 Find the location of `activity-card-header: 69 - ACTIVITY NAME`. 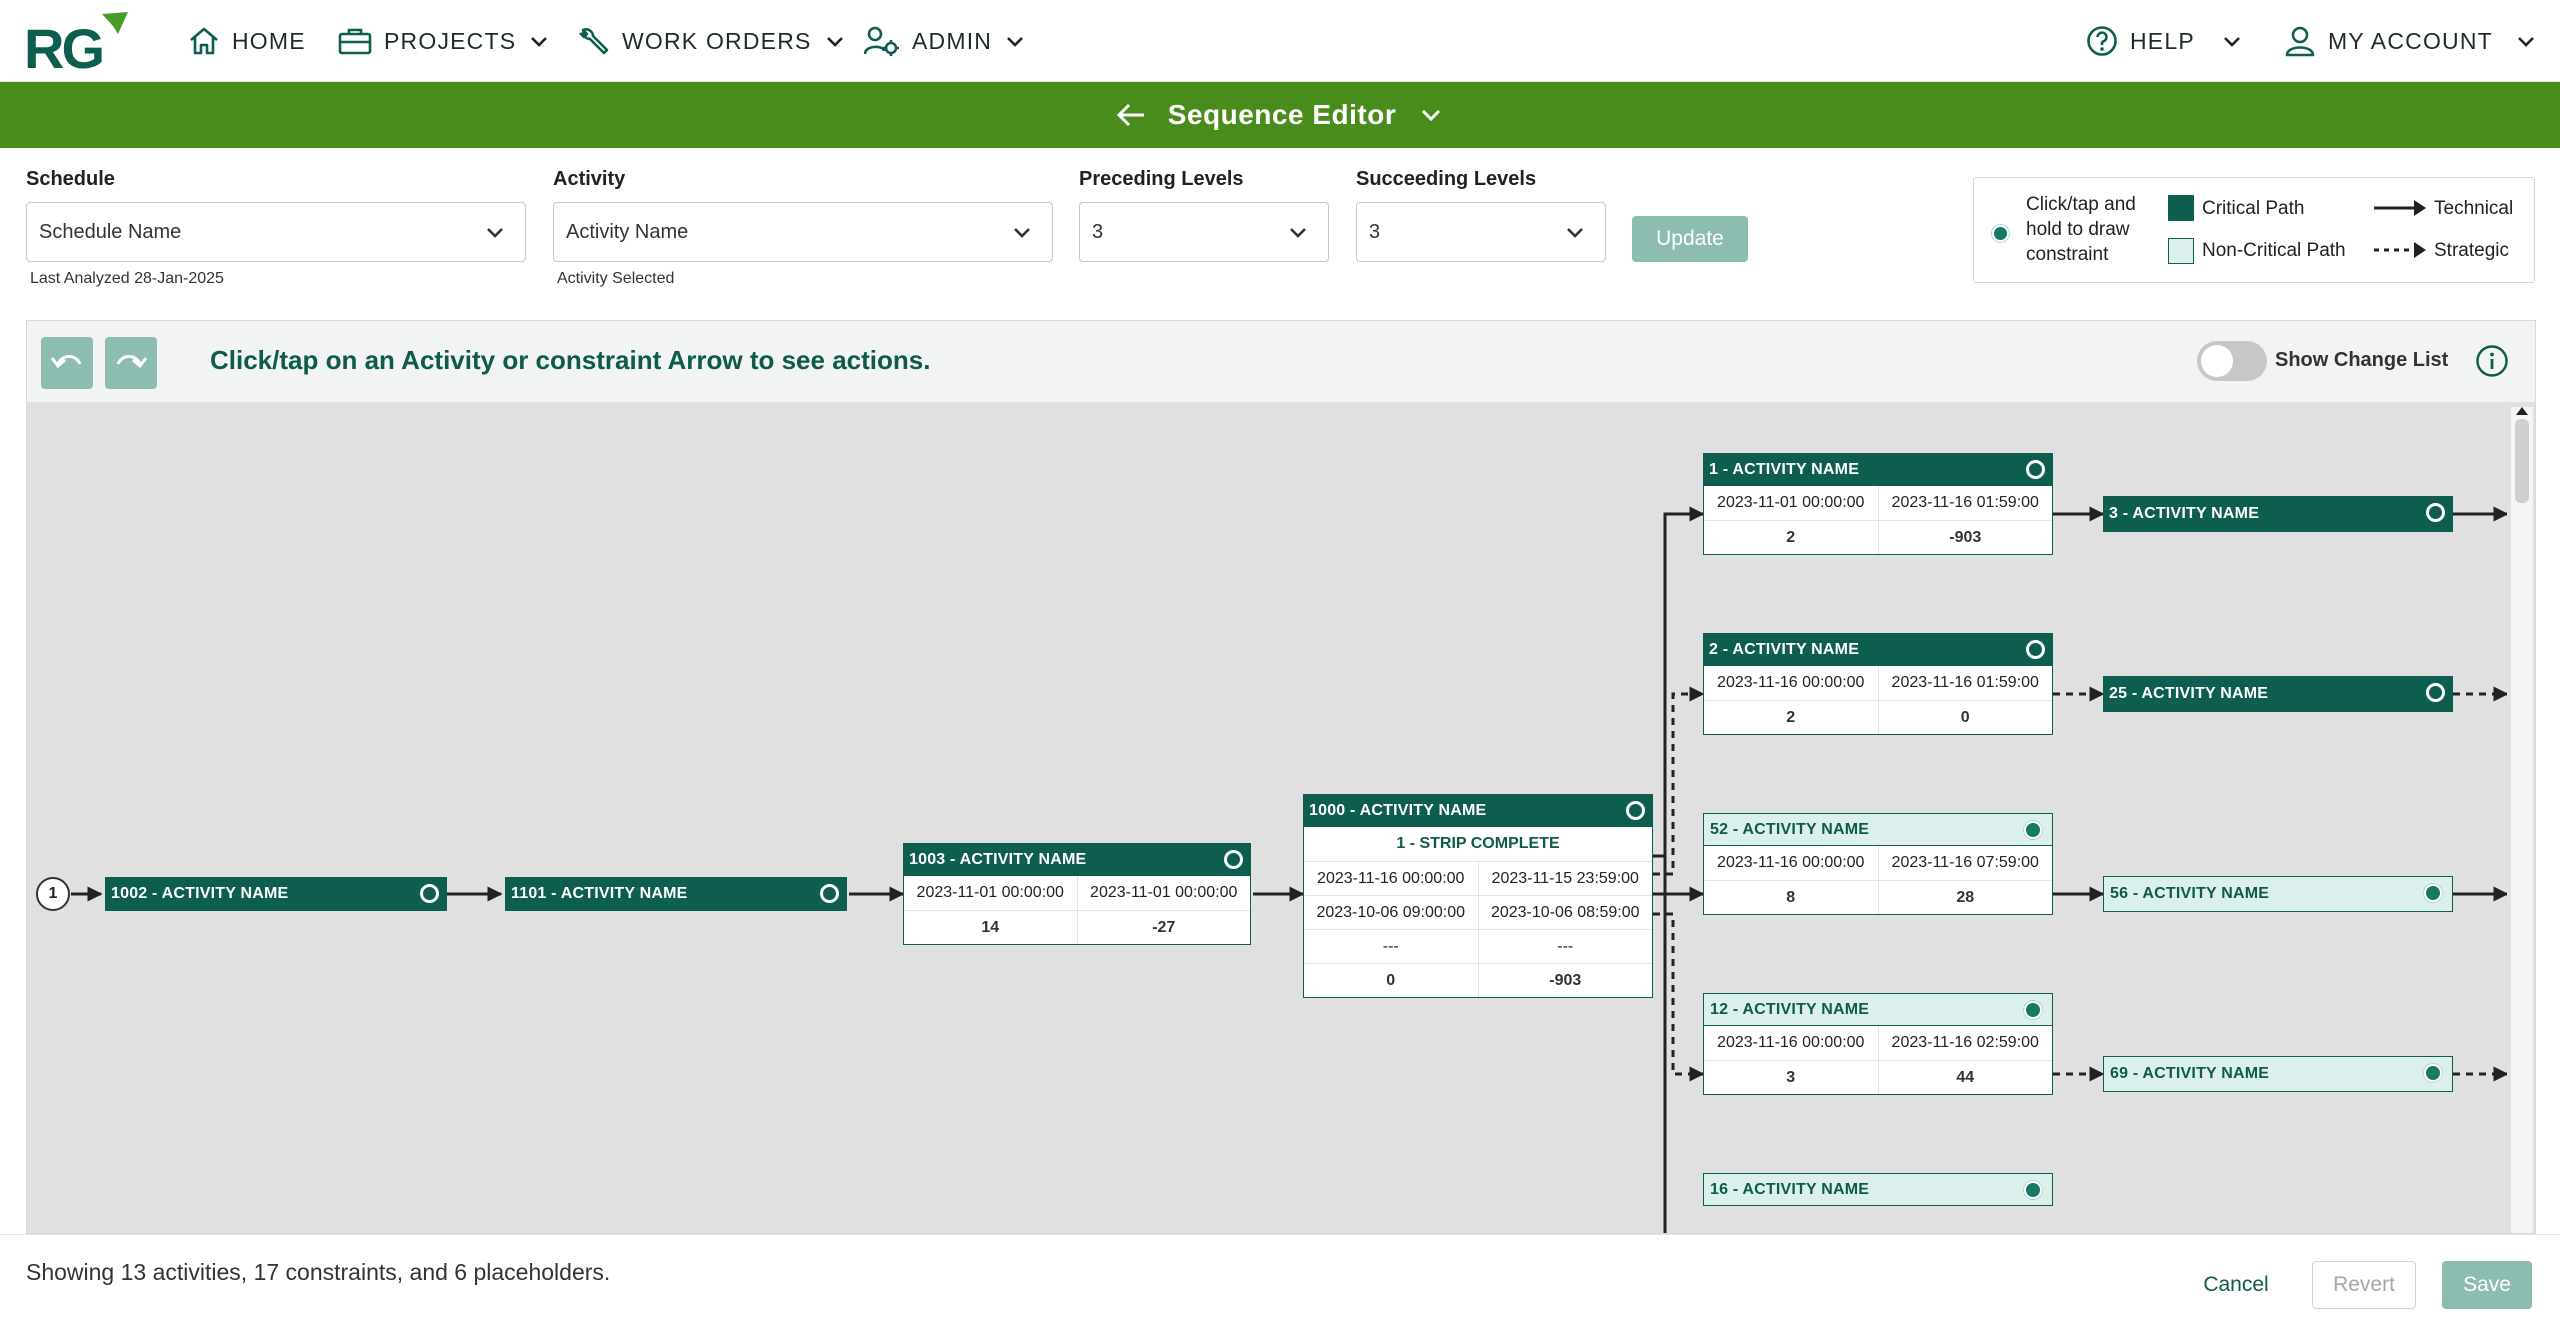

activity-card-header: 69 - ACTIVITY NAME is located at coordinates (2278, 1074).